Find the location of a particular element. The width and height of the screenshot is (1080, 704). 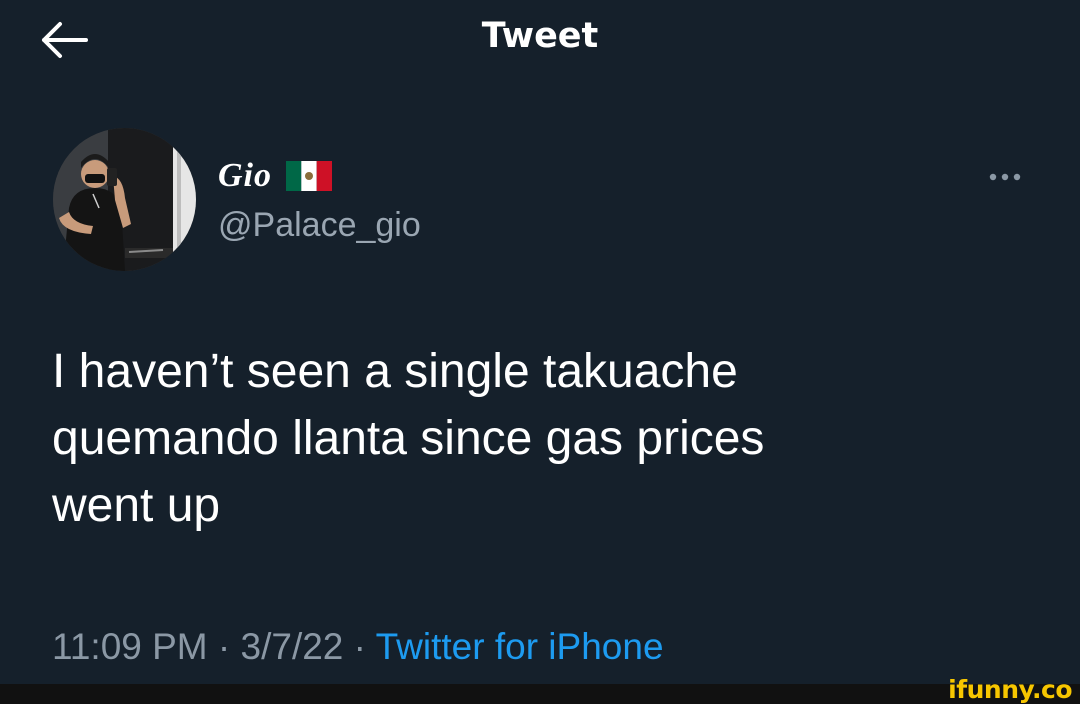

tweet-date: 3/7/22 is located at coordinates (292, 646).